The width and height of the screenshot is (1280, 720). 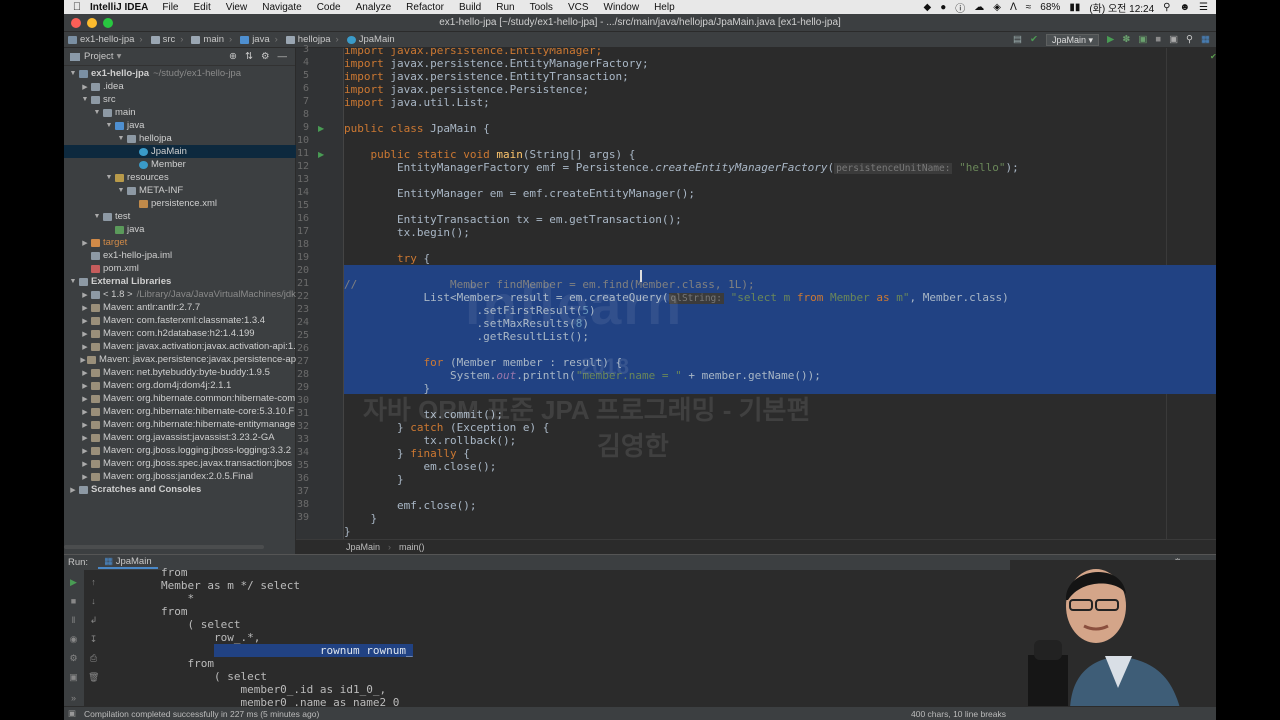 I want to click on settings-icon: ⚙, so click(x=73, y=658).